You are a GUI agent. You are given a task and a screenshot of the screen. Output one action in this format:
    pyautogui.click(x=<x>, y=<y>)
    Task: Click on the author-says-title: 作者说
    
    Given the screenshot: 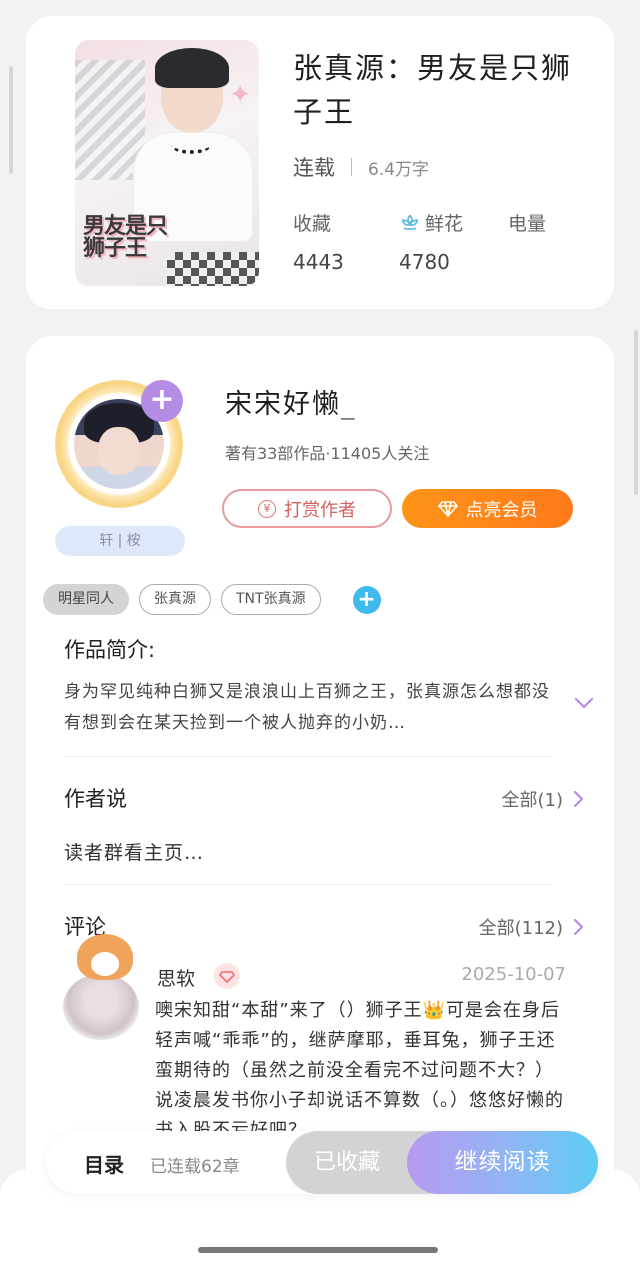 What is the action you would take?
    pyautogui.click(x=95, y=799)
    